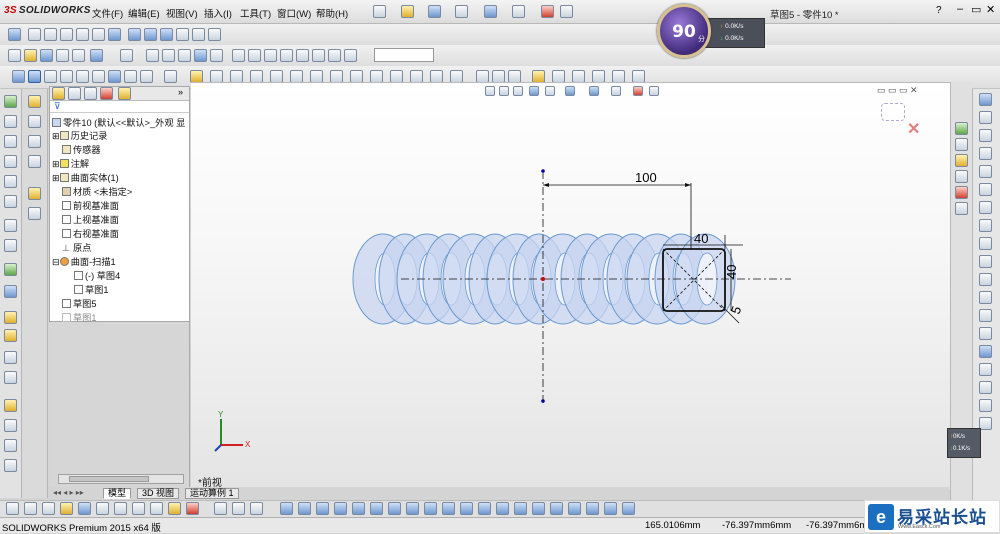 This screenshot has width=1000, height=534. I want to click on restore-icon: ▭, so click(976, 9).